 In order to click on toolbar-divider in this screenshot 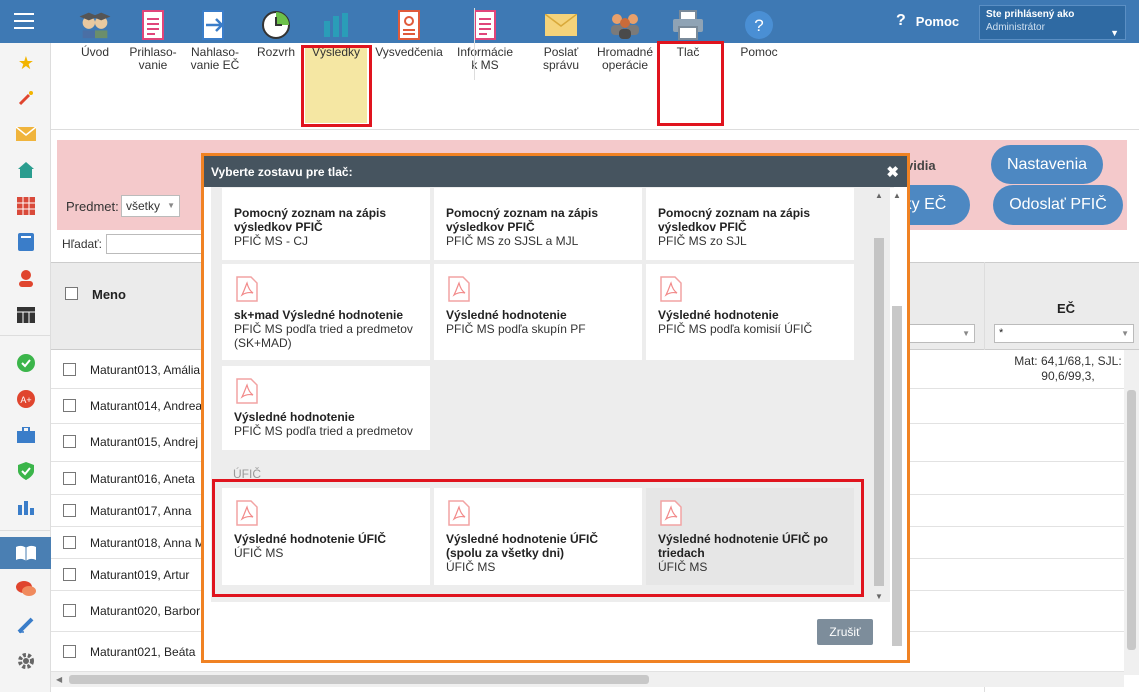, I will do `click(474, 44)`.